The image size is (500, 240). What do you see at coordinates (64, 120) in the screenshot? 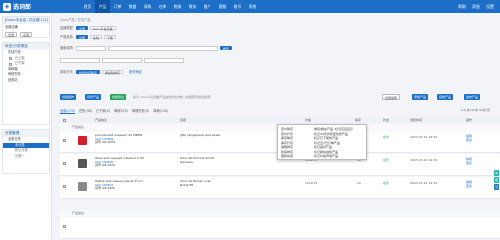
I see `select-all-checkbox` at bounding box center [64, 120].